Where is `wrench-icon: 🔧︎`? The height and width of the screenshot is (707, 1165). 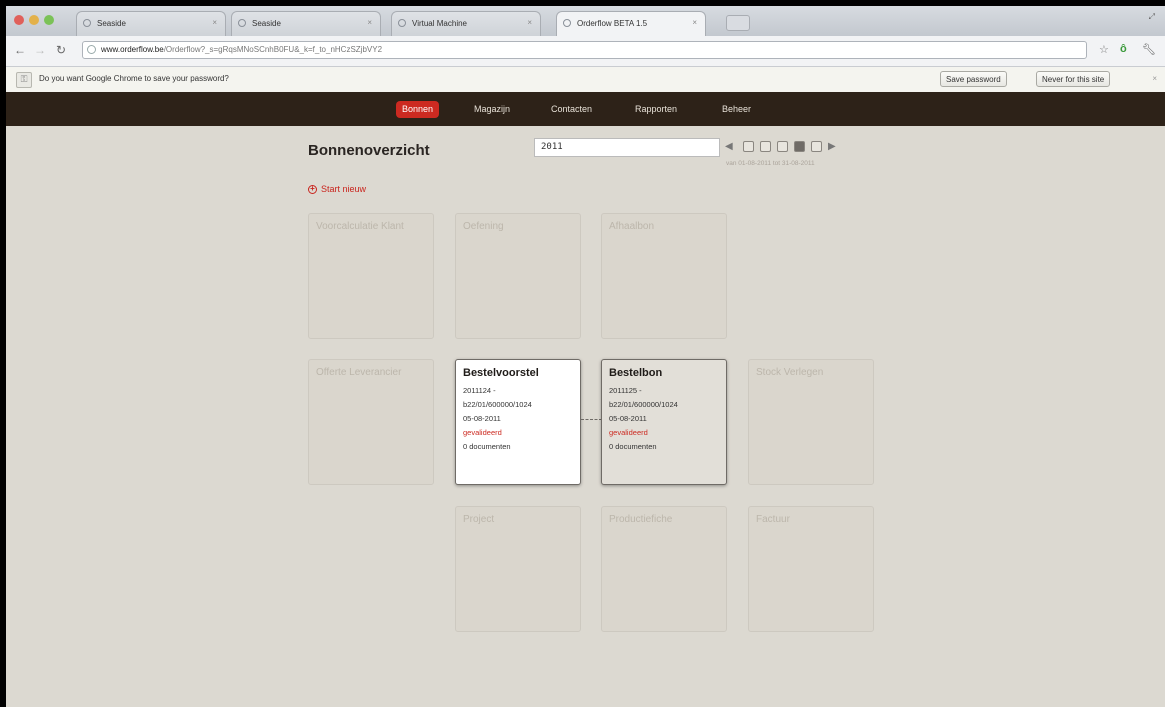
wrench-icon: 🔧︎ is located at coordinates (1149, 49).